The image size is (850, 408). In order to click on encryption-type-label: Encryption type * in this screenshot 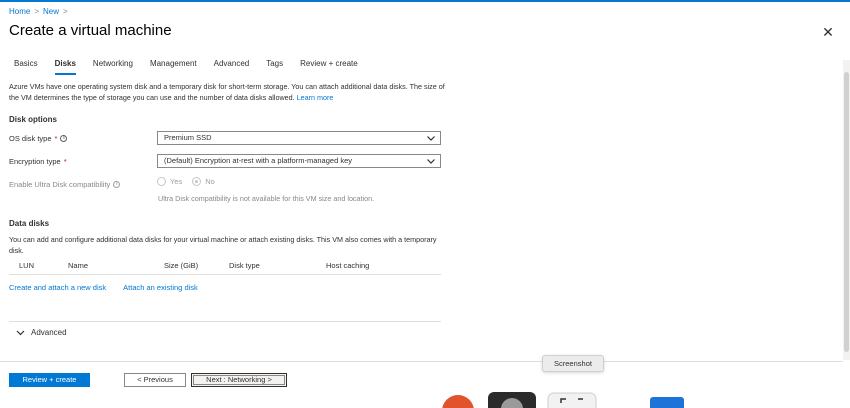, I will do `click(38, 161)`.